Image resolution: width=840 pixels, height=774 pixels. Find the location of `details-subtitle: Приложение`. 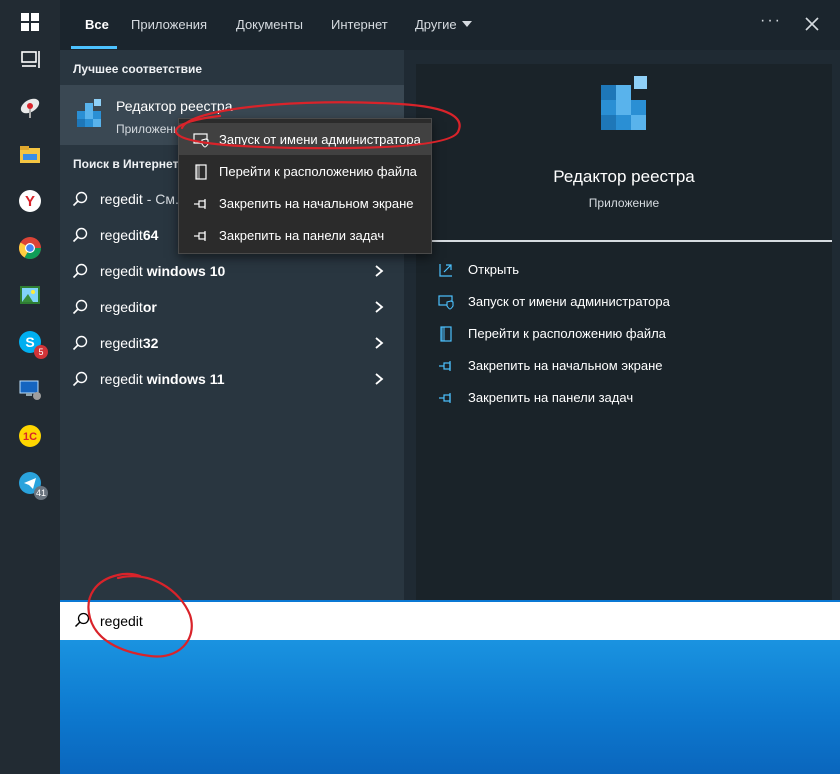

details-subtitle: Приложение is located at coordinates (624, 203).